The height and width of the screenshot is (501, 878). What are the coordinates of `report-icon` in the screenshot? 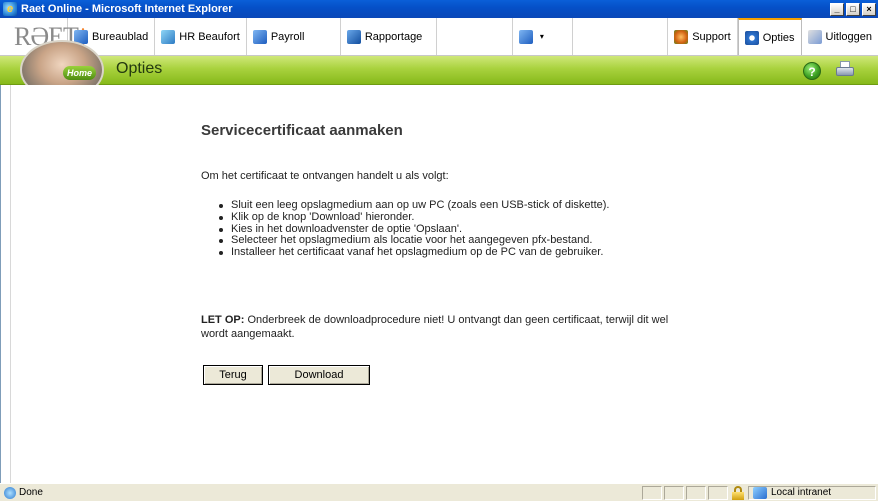 It's located at (353, 36).